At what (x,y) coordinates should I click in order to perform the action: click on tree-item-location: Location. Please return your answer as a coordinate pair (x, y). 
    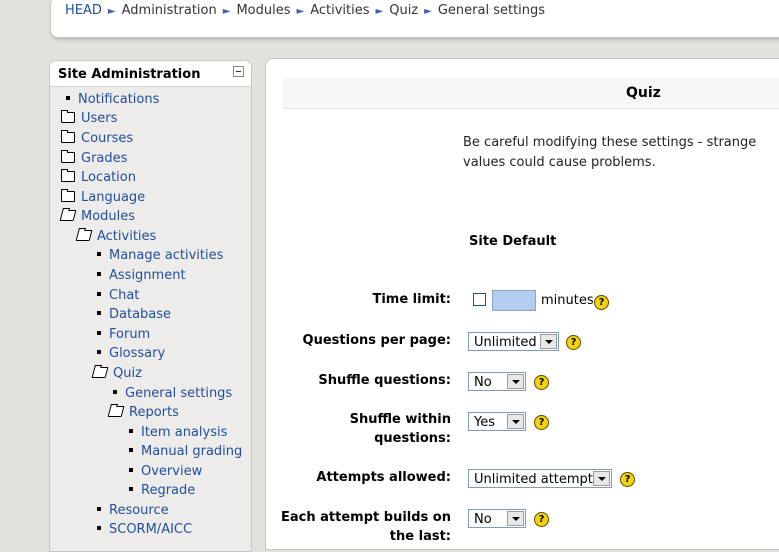
    Looking at the image, I should click on (98, 177).